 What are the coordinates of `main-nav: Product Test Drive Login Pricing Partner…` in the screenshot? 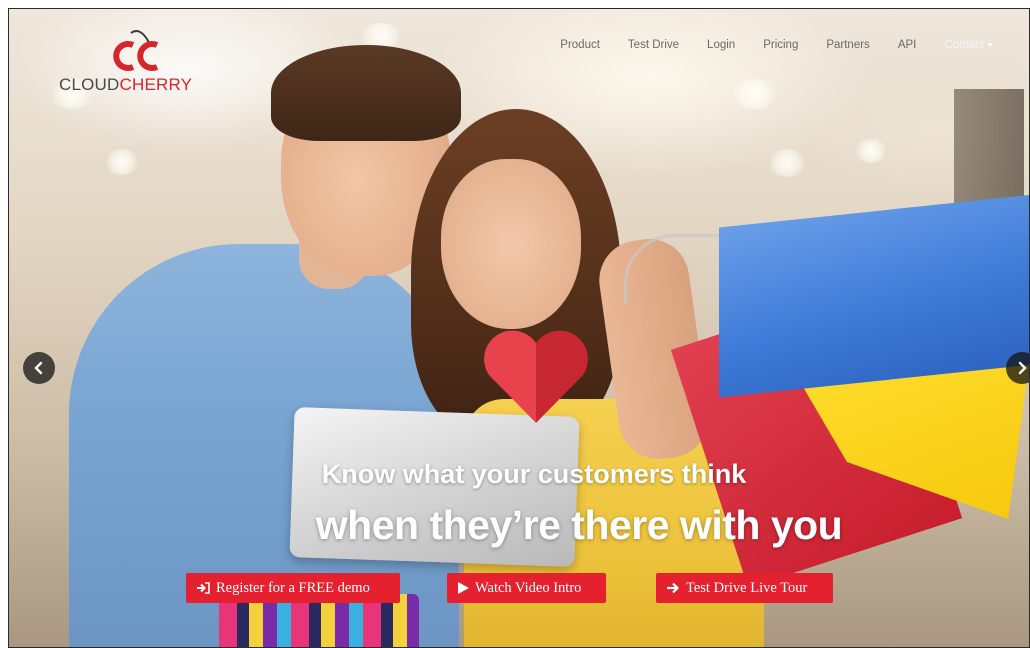 It's located at (776, 45).